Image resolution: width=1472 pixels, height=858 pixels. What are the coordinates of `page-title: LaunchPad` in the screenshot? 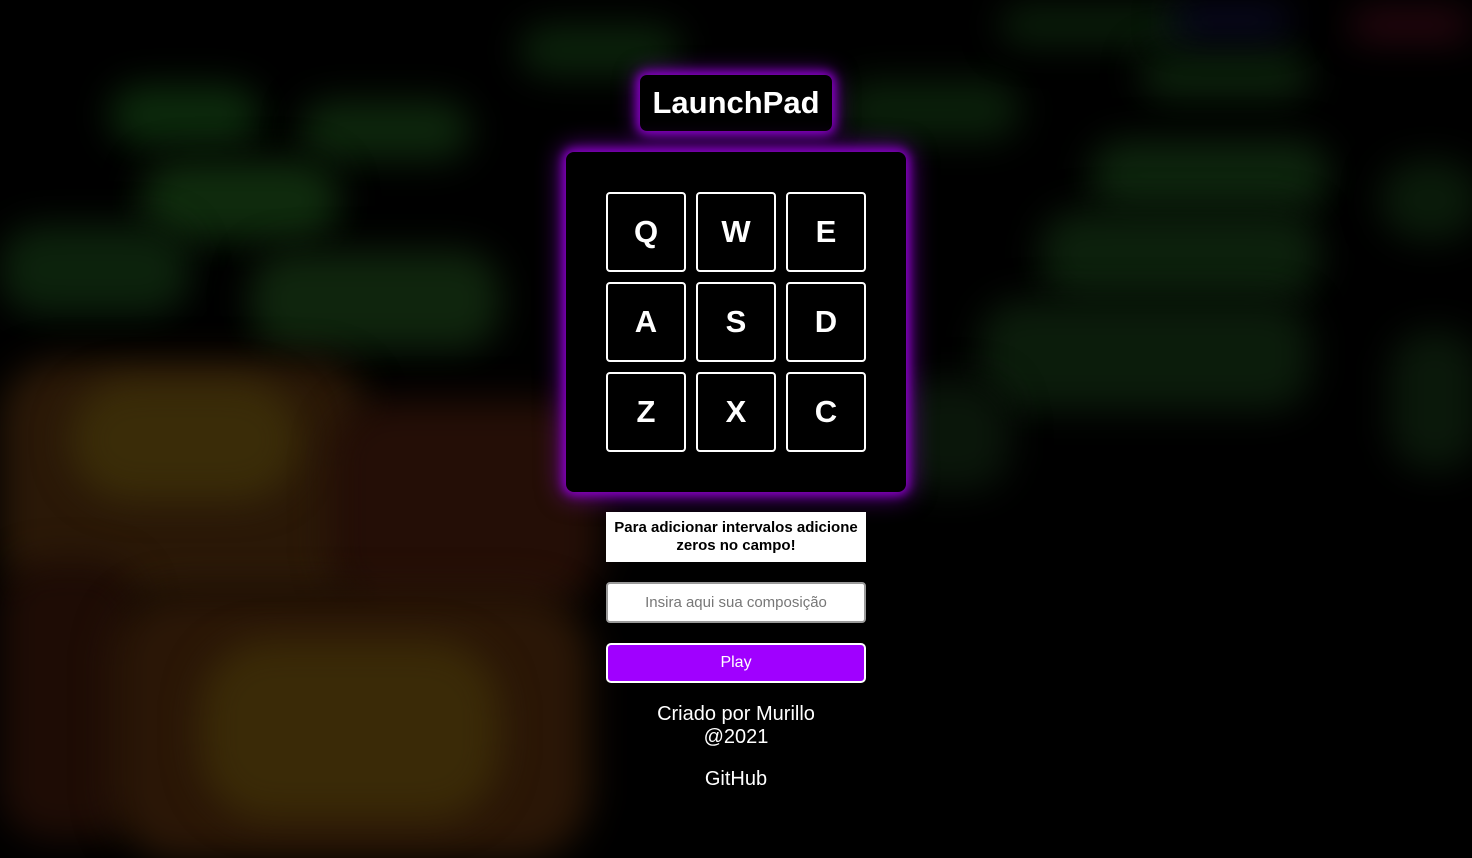 It's located at (736, 102).